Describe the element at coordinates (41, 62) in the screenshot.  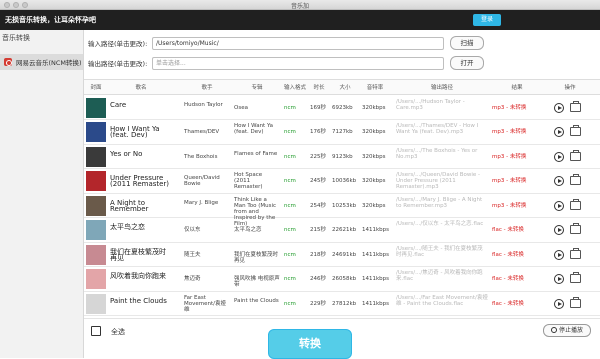
I see `sidebar-item-ncm: 网易云音乐(NCM转换)` at that location.